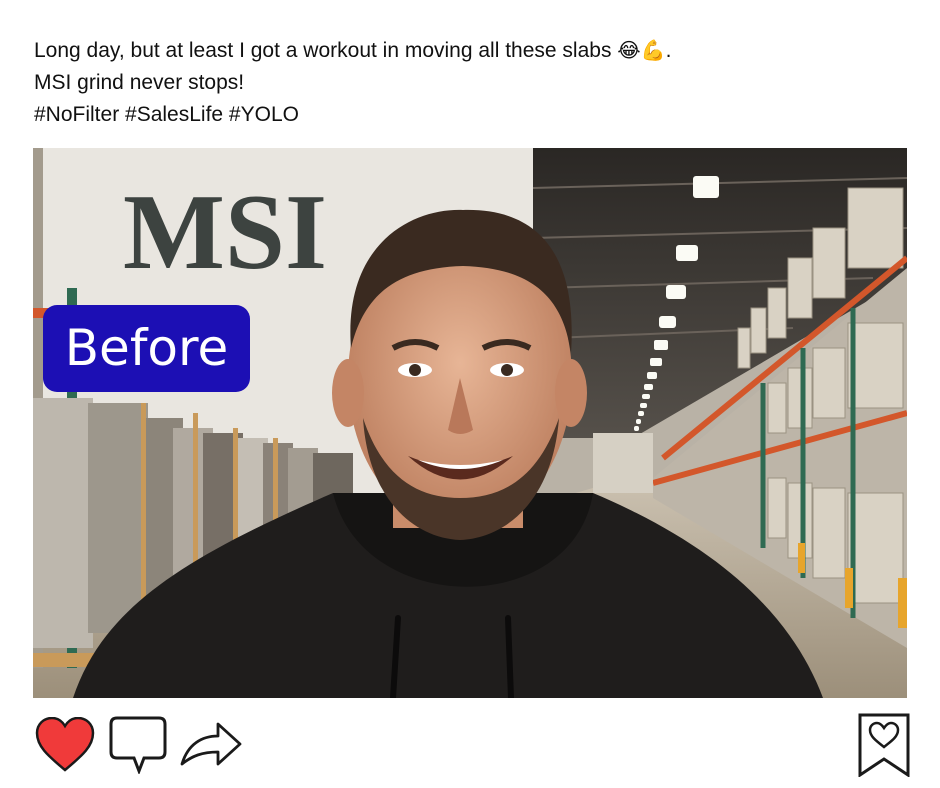 The height and width of the screenshot is (788, 940). Describe the element at coordinates (352, 115) in the screenshot. I see `caption-hashtags: #NoFilter #SalesLife #YOLO` at that location.